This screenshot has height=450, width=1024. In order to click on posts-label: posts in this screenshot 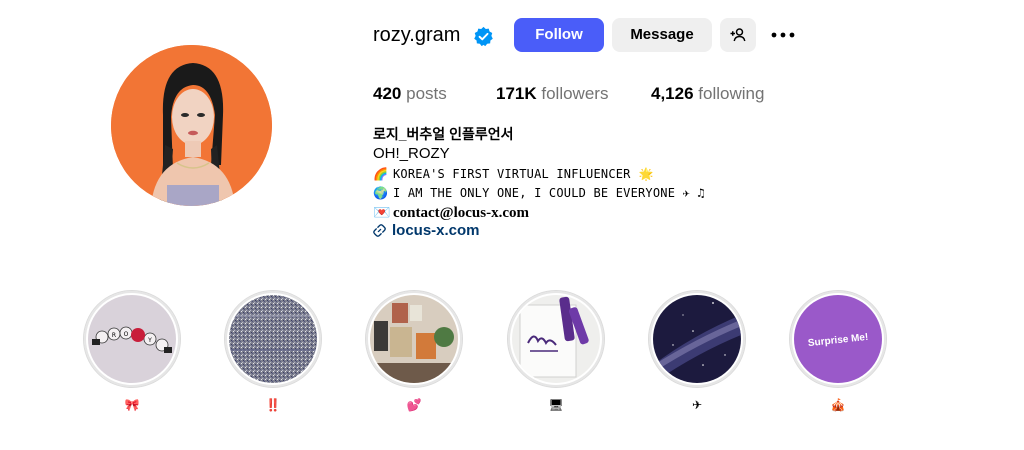, I will do `click(426, 93)`.